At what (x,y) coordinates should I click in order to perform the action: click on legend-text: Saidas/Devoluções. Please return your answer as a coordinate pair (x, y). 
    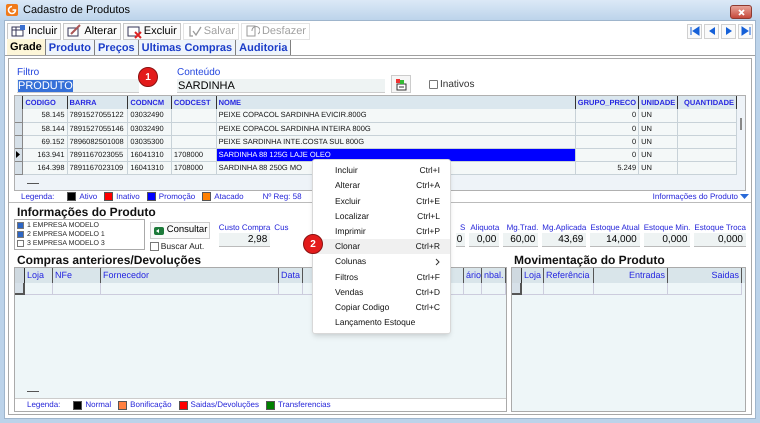
    Looking at the image, I should click on (224, 405).